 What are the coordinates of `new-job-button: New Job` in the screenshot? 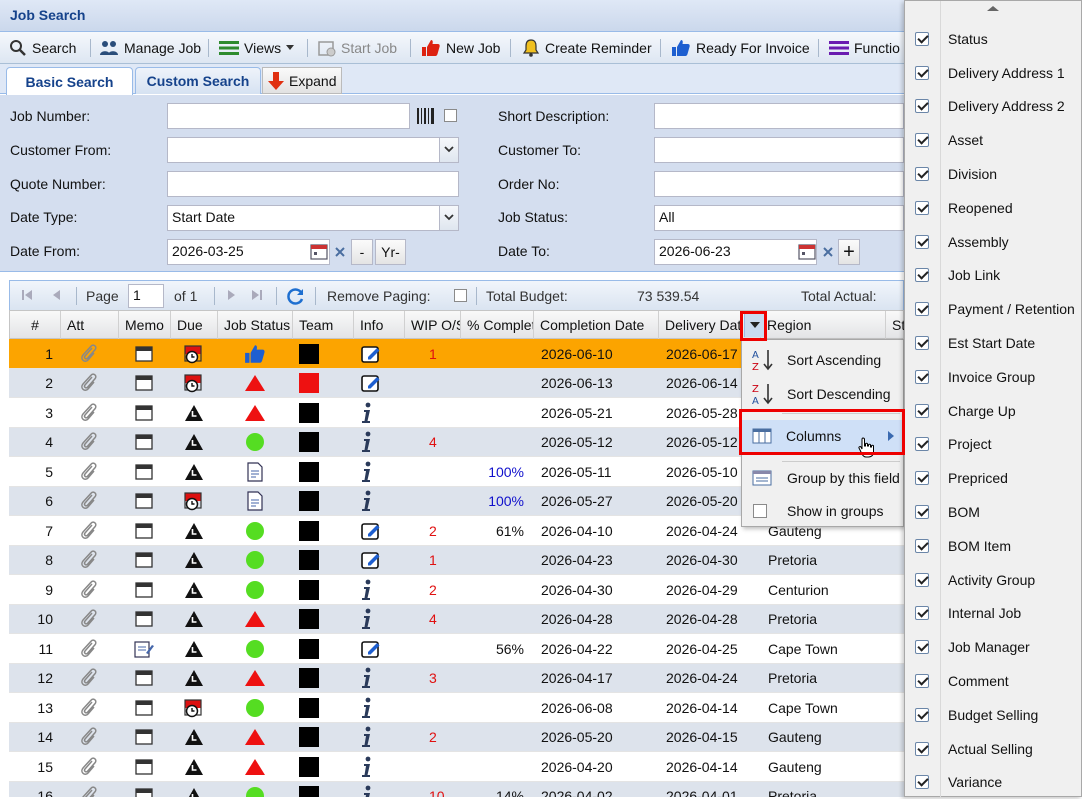 It's located at (460, 48).